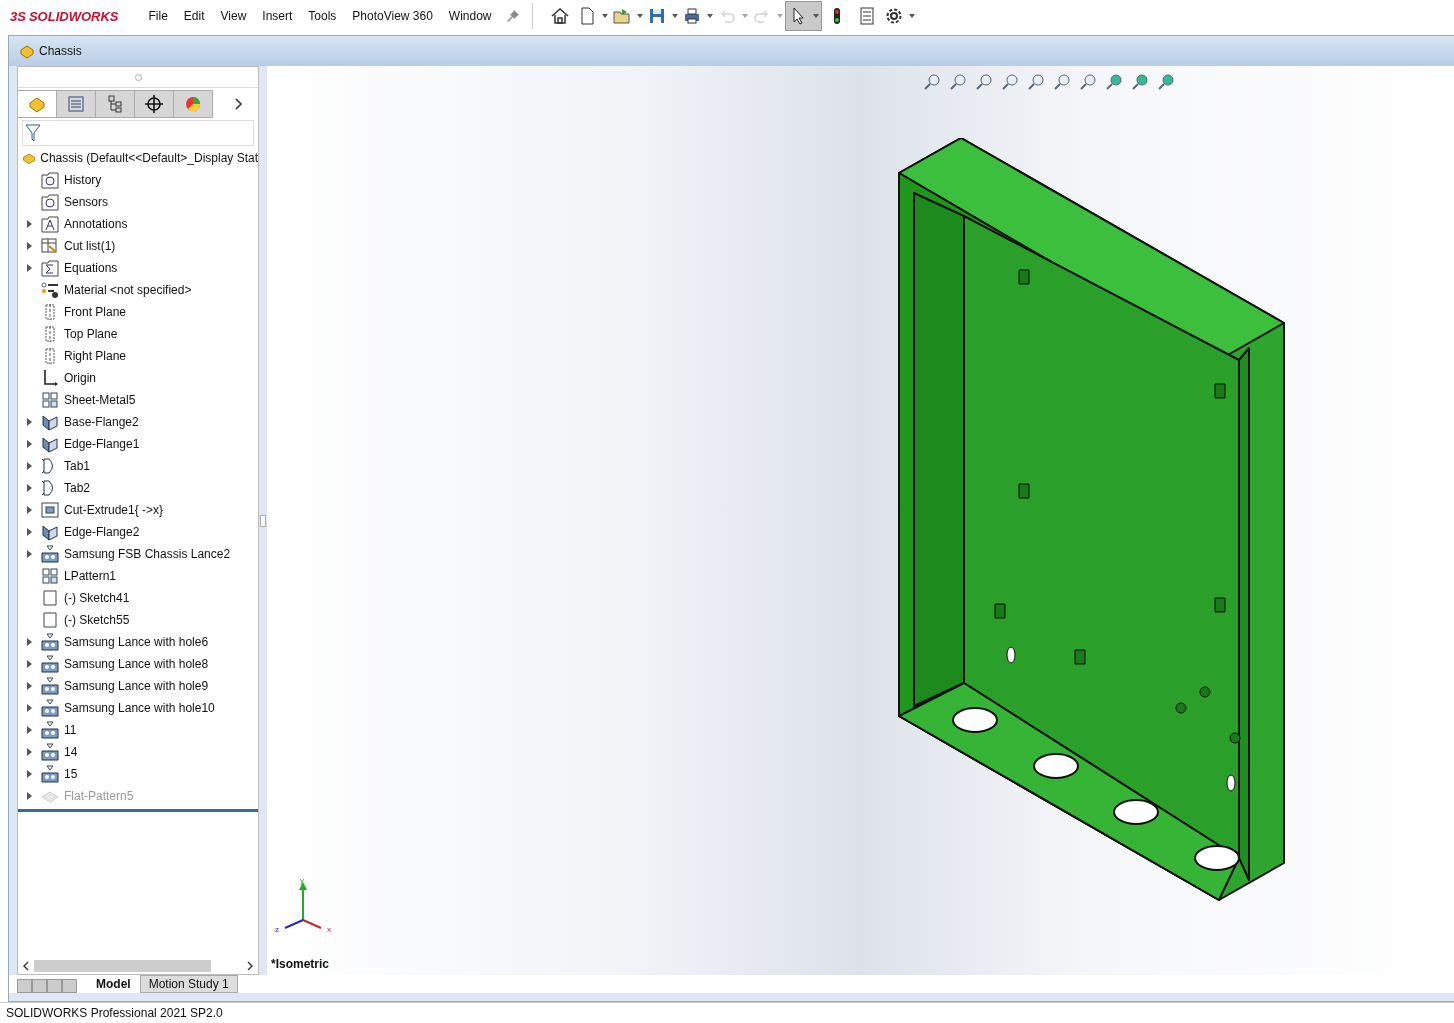  I want to click on dim-tab-icon, so click(154, 104).